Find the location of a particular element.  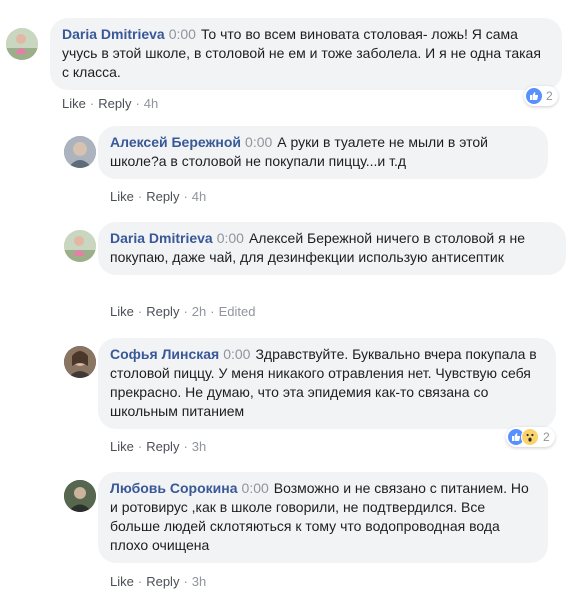

wow-icon is located at coordinates (530, 437).